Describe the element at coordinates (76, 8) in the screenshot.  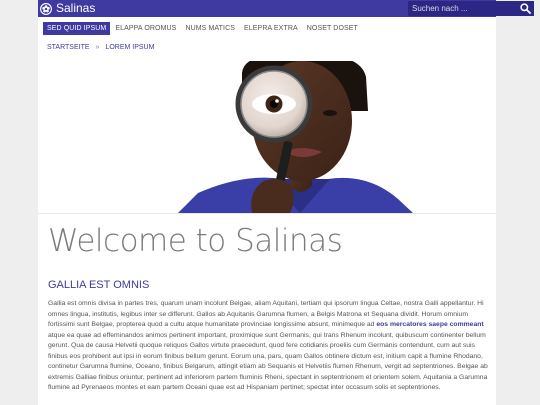
I see `site-title: Salinas` at that location.